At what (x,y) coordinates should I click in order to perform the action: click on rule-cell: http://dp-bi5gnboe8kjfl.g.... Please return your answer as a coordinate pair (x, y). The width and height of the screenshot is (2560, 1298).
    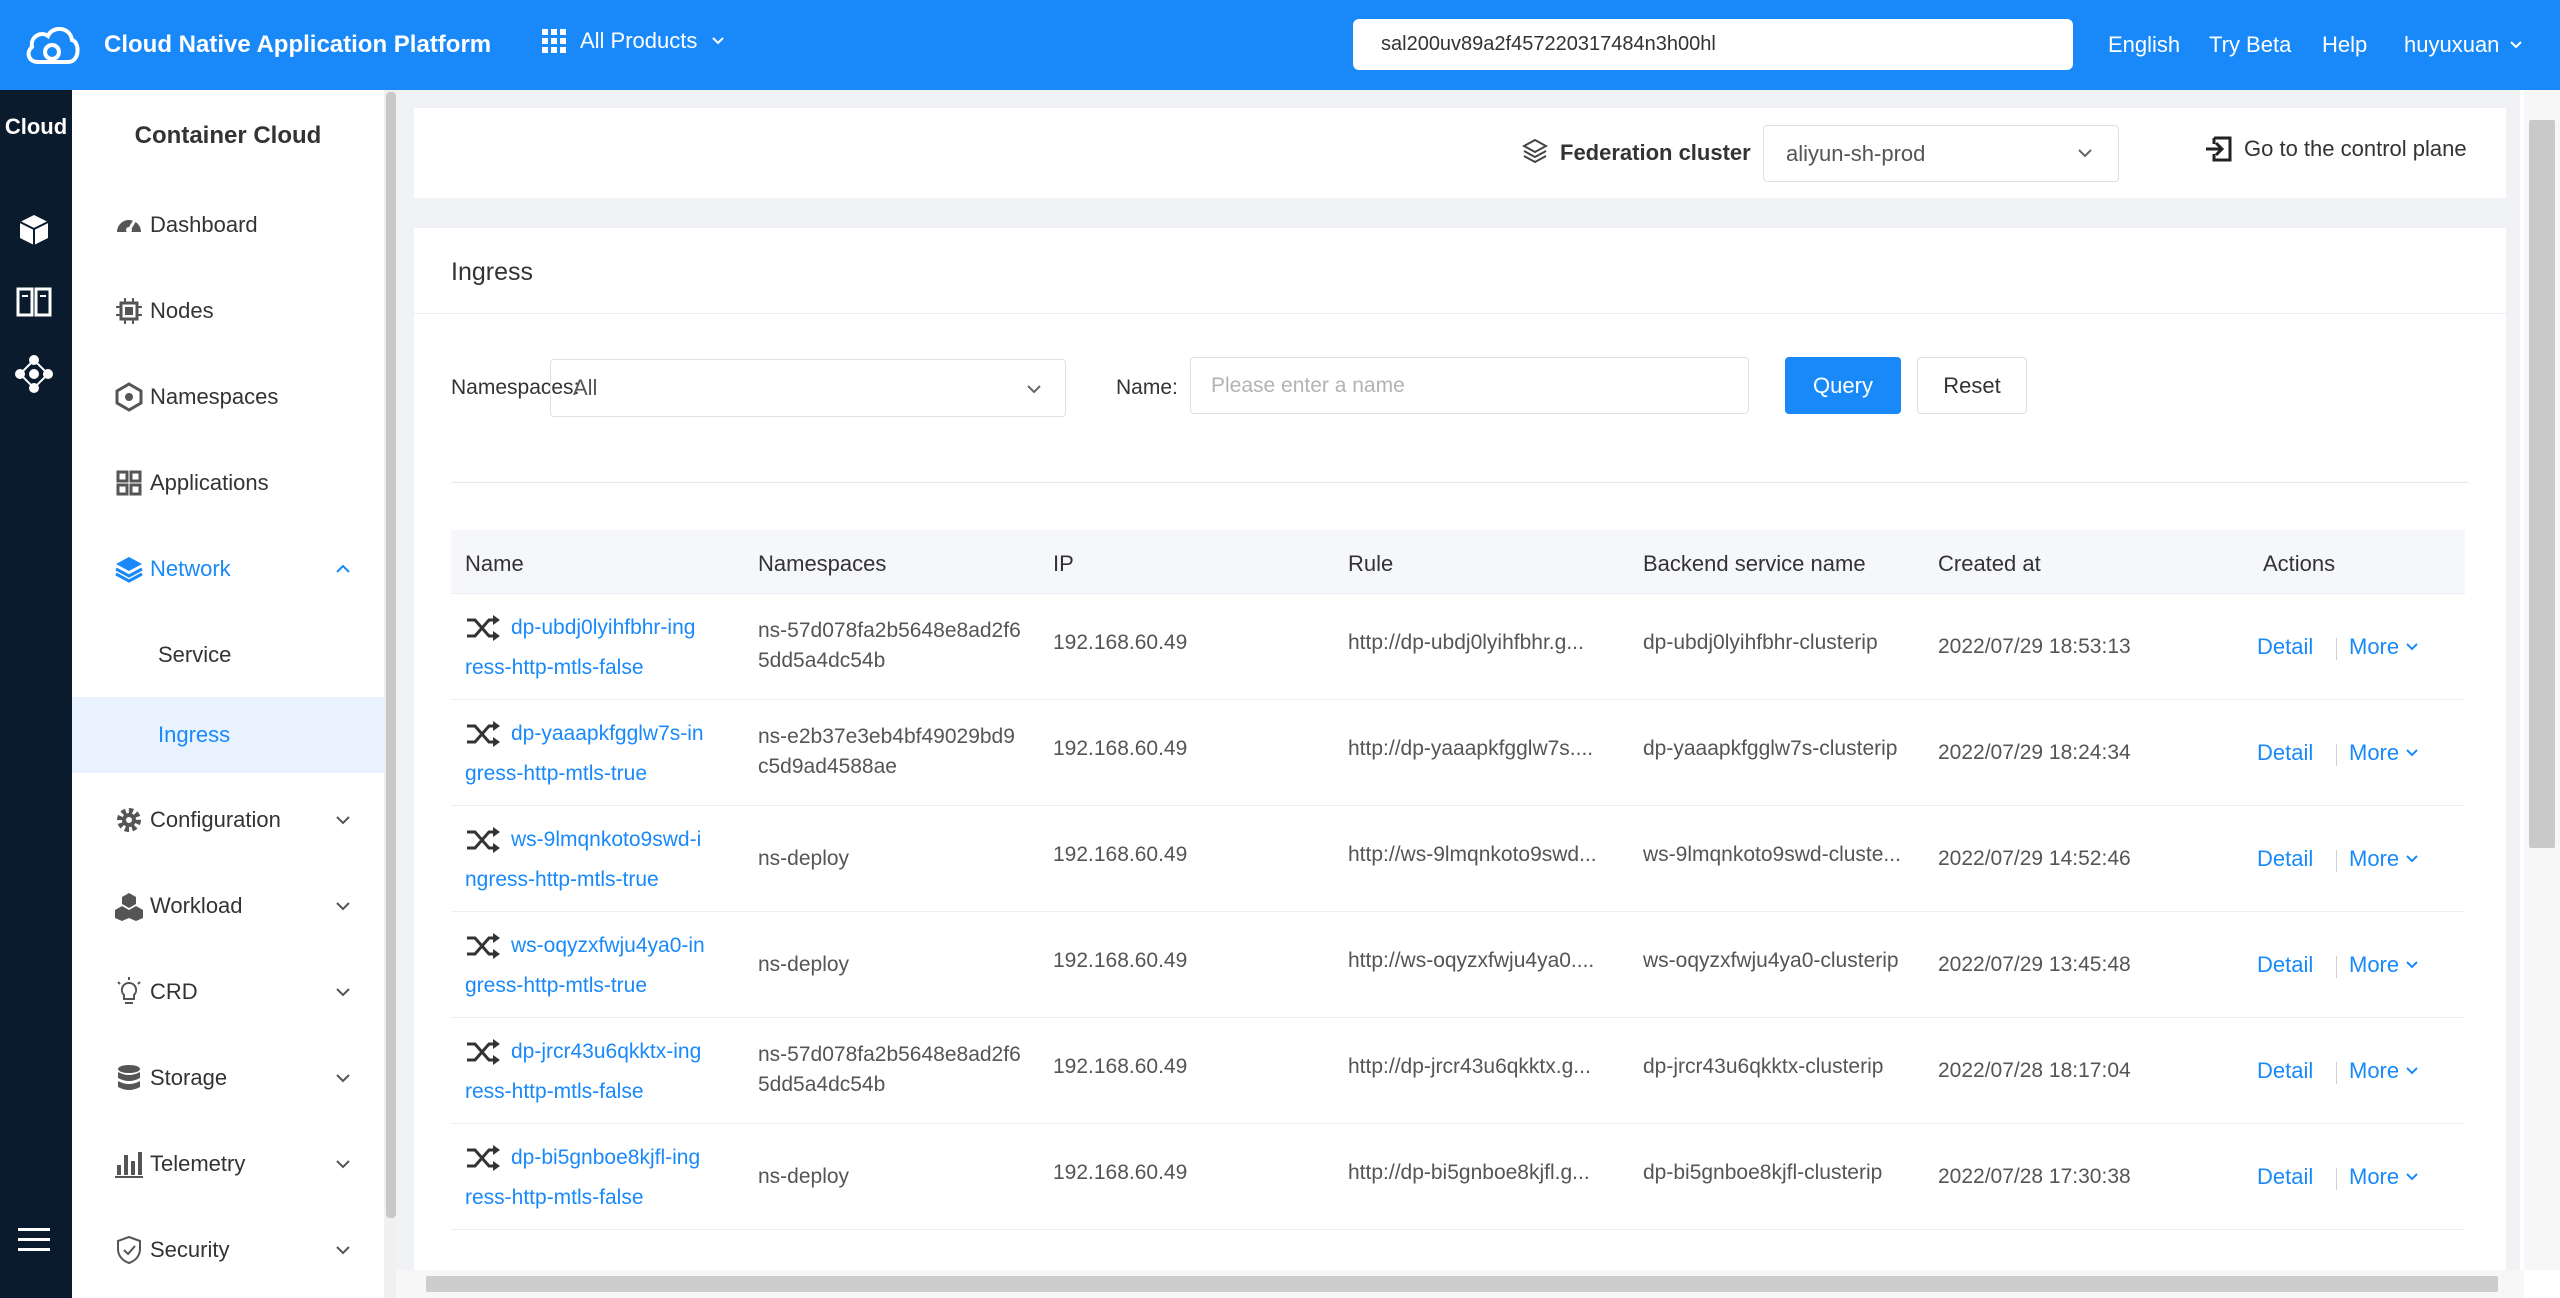
    Looking at the image, I should click on (1469, 1172).